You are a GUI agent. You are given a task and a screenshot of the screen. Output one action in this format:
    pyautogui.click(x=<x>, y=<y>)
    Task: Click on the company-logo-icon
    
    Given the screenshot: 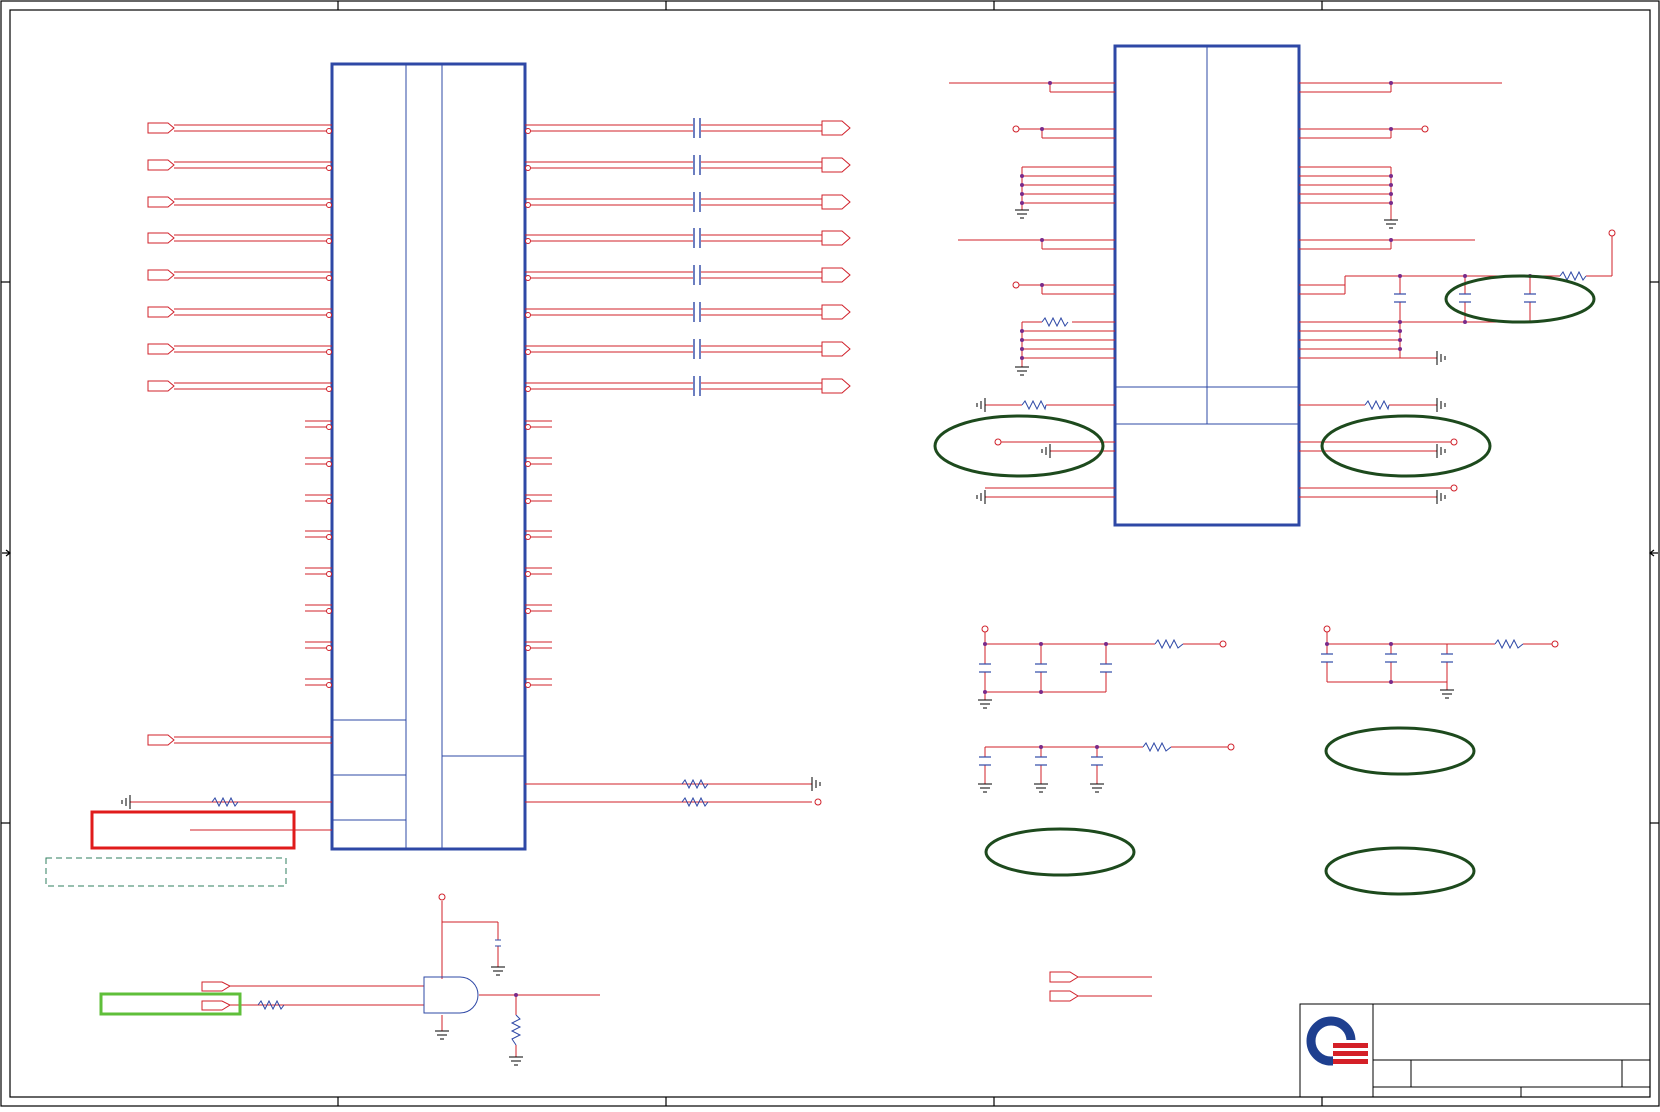 What is the action you would take?
    pyautogui.click(x=1337, y=1042)
    